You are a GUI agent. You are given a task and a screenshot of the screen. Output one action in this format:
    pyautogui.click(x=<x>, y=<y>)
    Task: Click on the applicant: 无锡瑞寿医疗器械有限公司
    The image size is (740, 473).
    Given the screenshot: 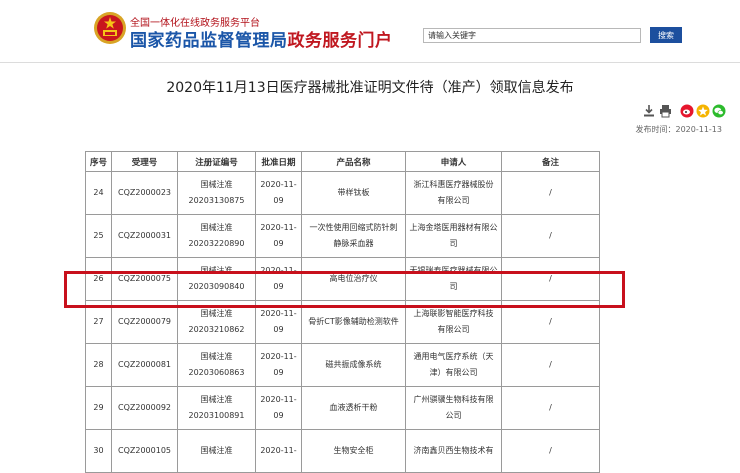 What is the action you would take?
    pyautogui.click(x=453, y=279)
    